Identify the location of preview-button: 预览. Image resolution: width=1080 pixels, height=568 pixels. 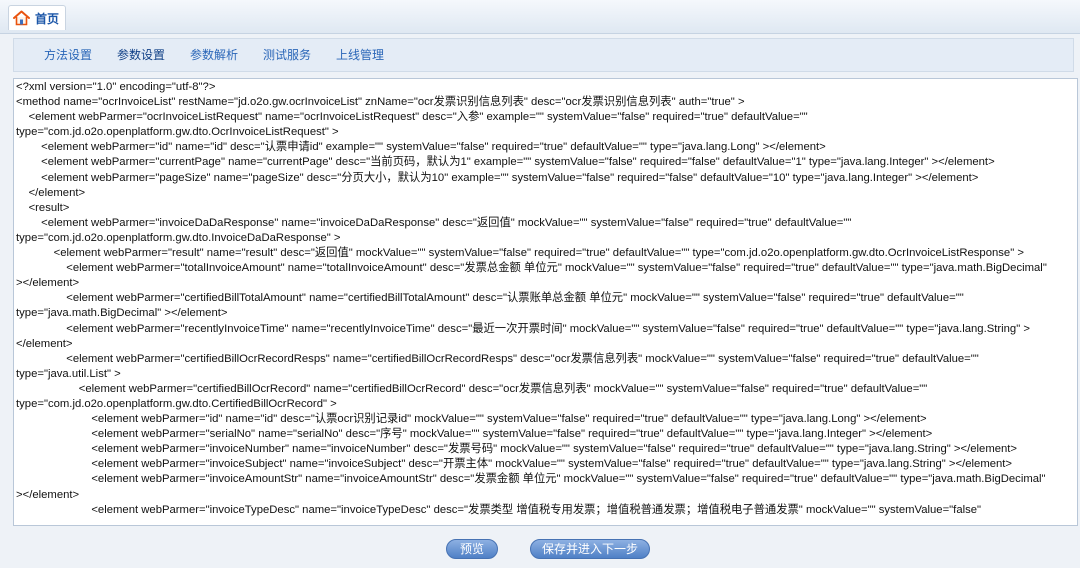
(472, 549).